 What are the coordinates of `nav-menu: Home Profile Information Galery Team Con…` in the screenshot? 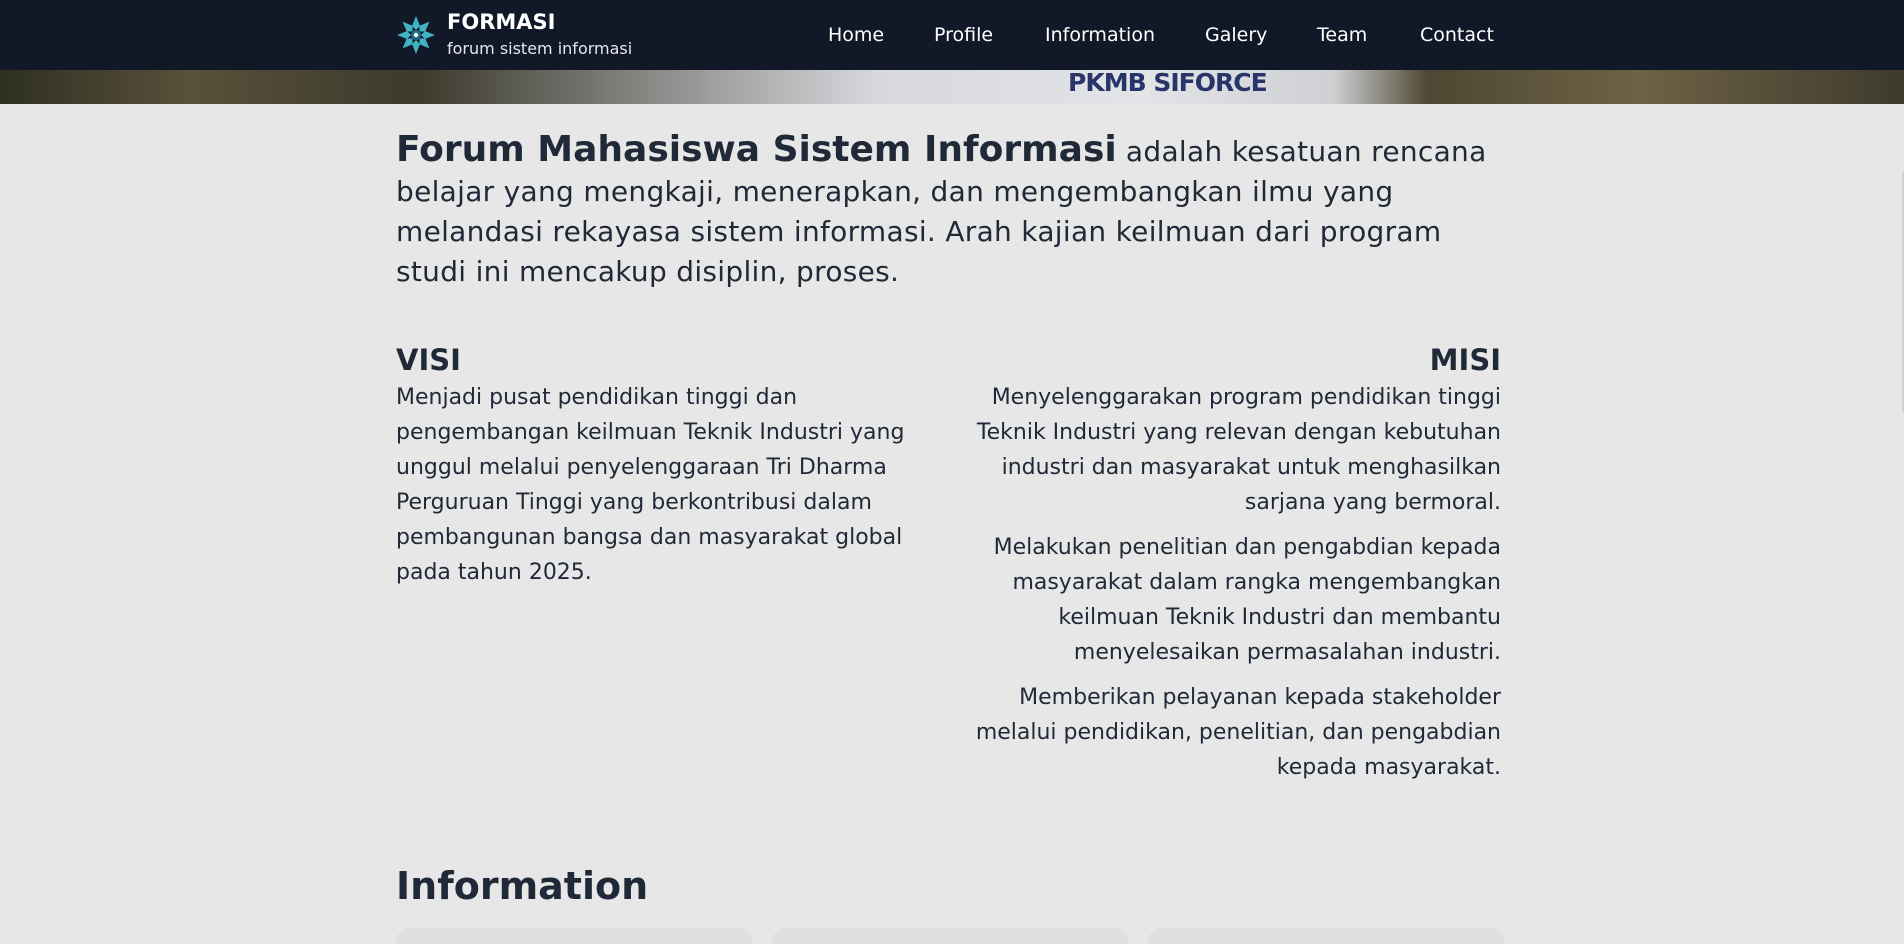 It's located at (952, 35).